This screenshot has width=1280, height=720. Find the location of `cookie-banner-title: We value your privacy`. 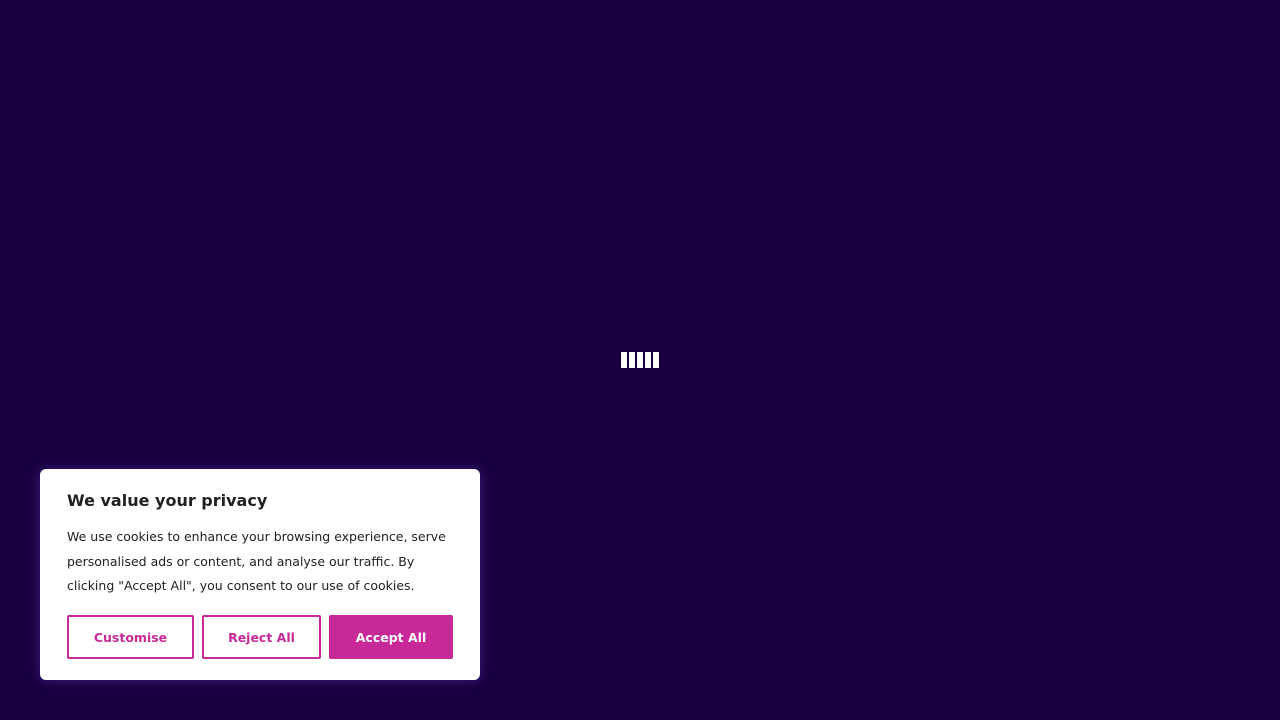

cookie-banner-title: We value your privacy is located at coordinates (167, 500).